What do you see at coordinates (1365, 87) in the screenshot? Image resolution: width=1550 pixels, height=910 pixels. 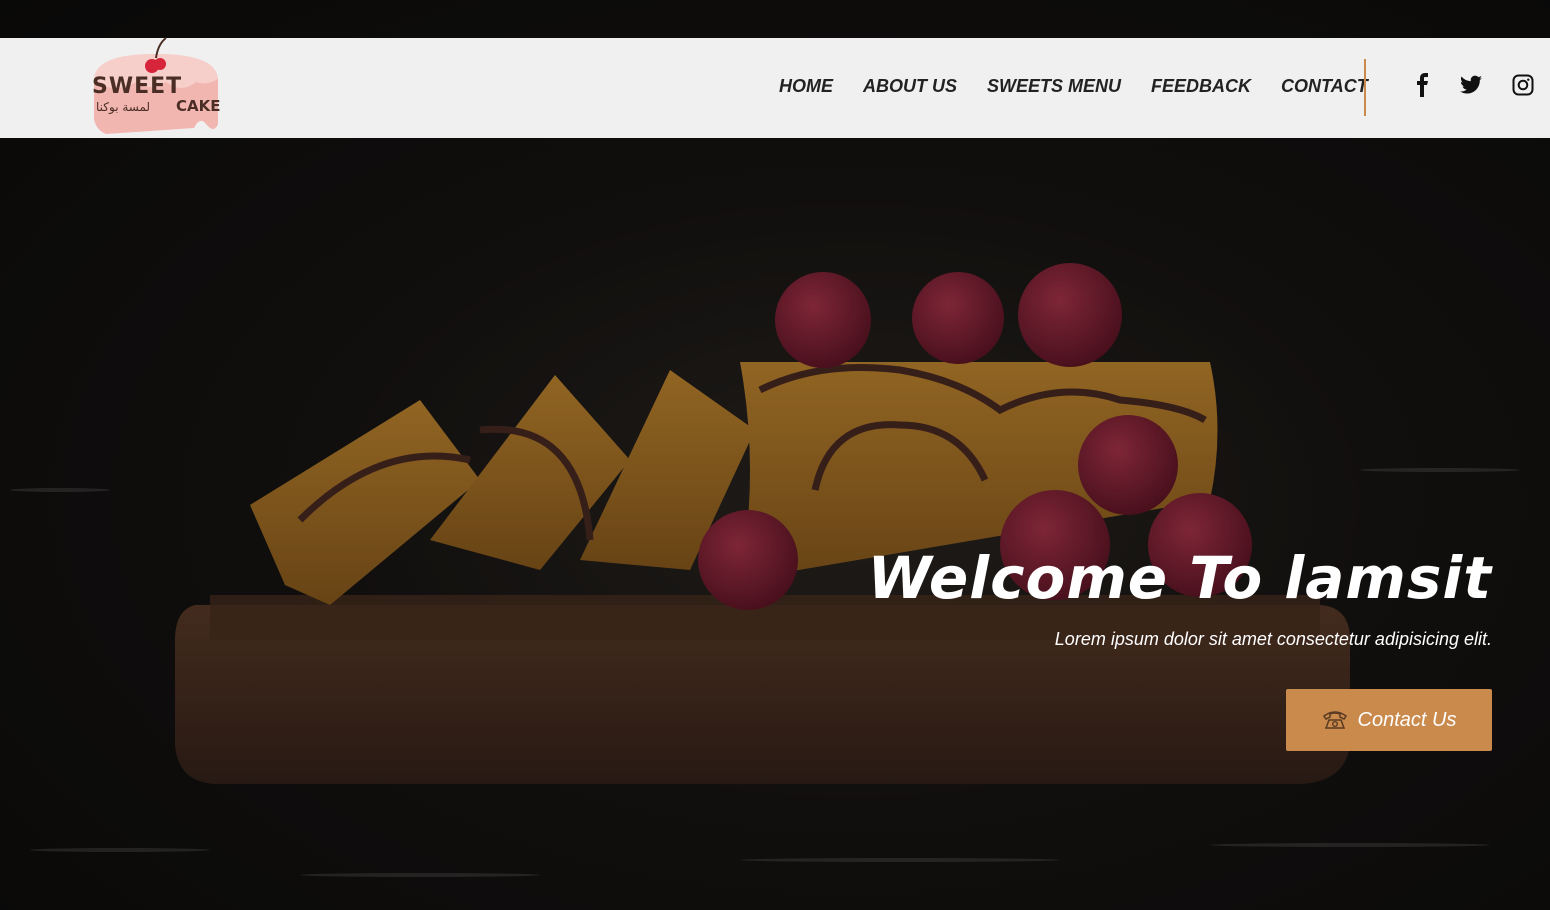 I see `nav-divider` at bounding box center [1365, 87].